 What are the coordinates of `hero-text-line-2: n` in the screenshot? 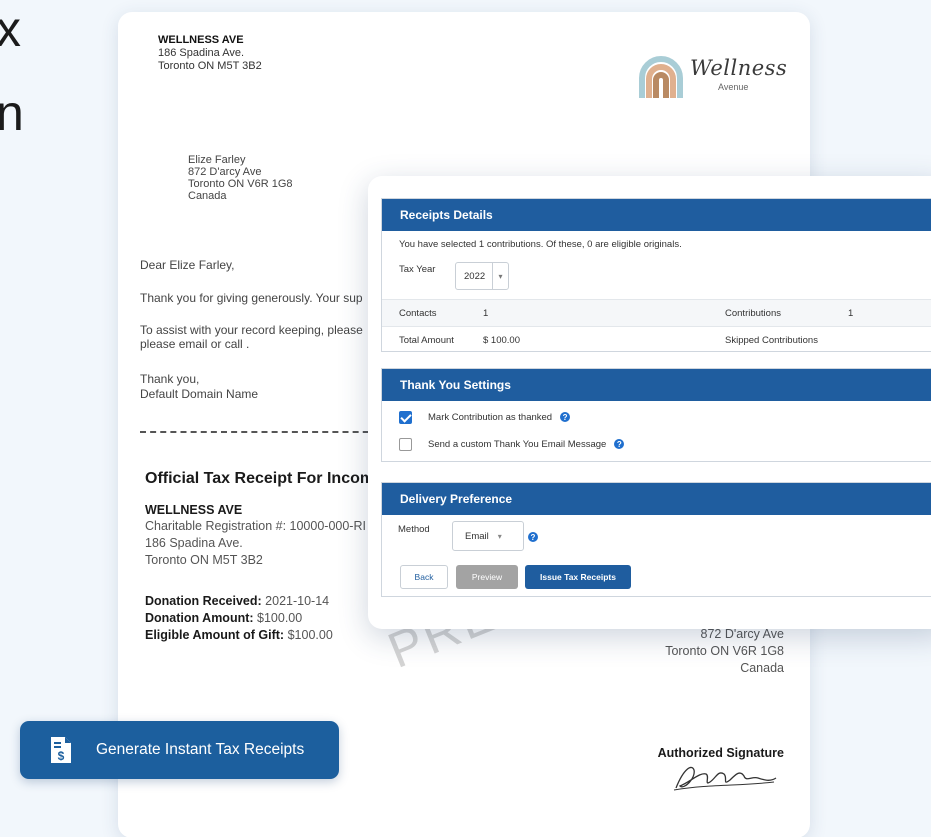 It's located at (12, 113).